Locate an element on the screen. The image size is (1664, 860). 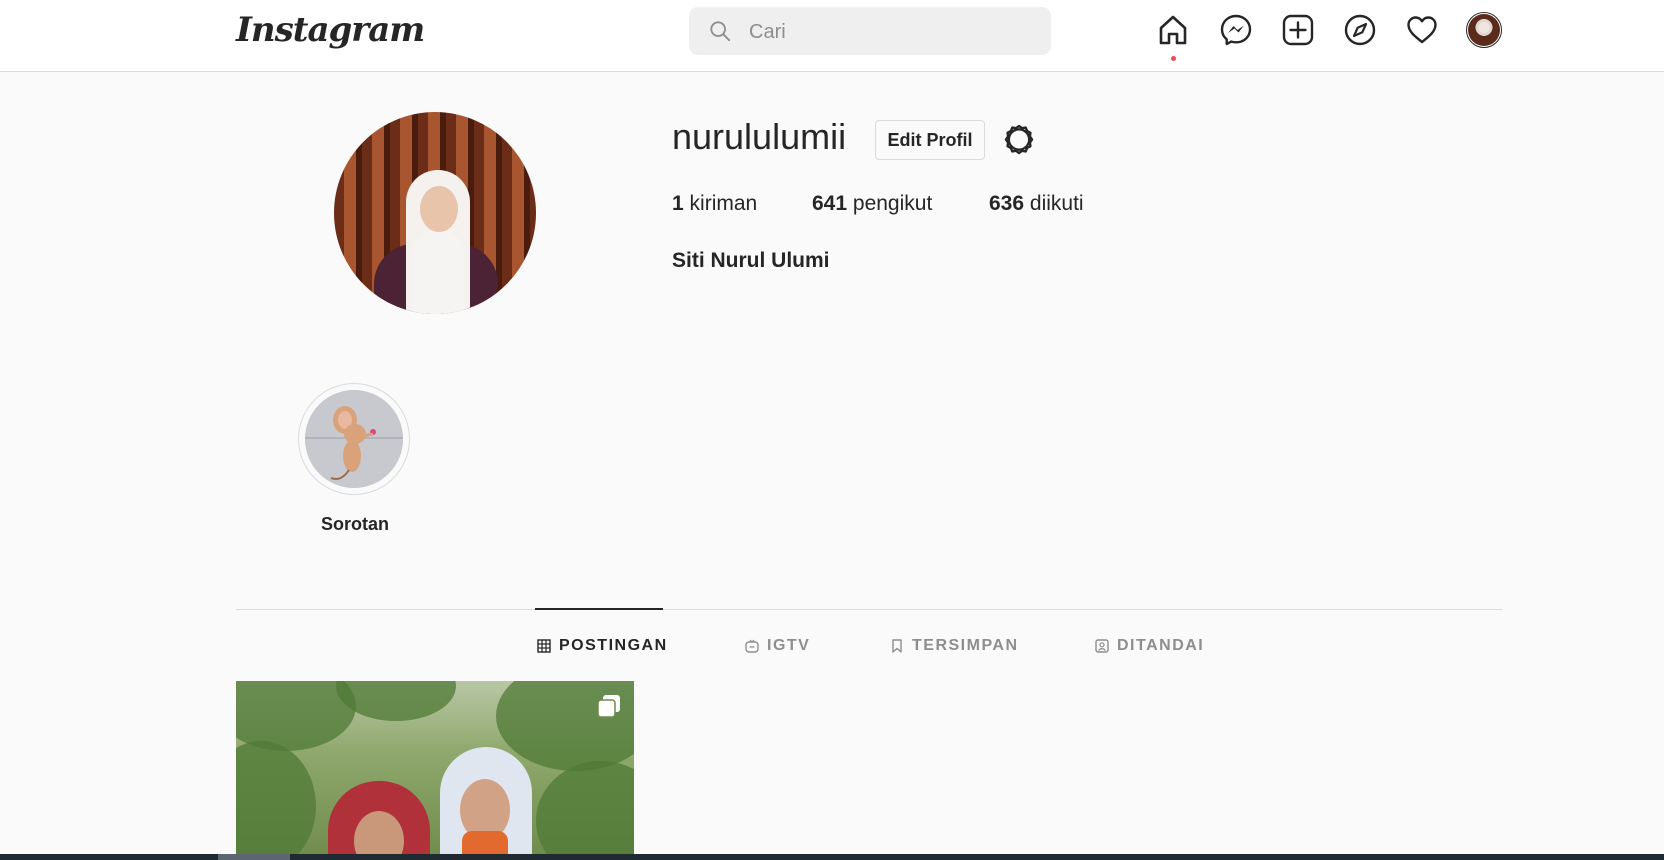
home-icon is located at coordinates (1173, 30).